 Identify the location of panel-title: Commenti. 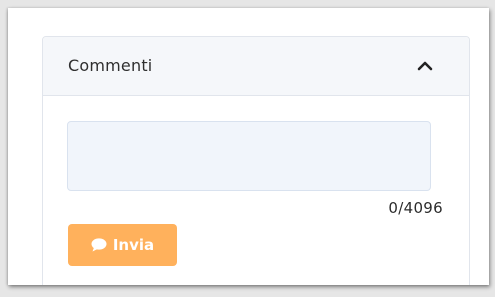
(110, 65).